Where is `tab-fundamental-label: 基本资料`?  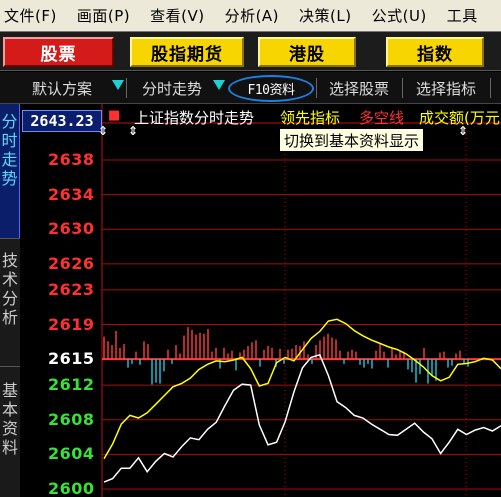 tab-fundamental-label: 基本资料 is located at coordinates (9, 419).